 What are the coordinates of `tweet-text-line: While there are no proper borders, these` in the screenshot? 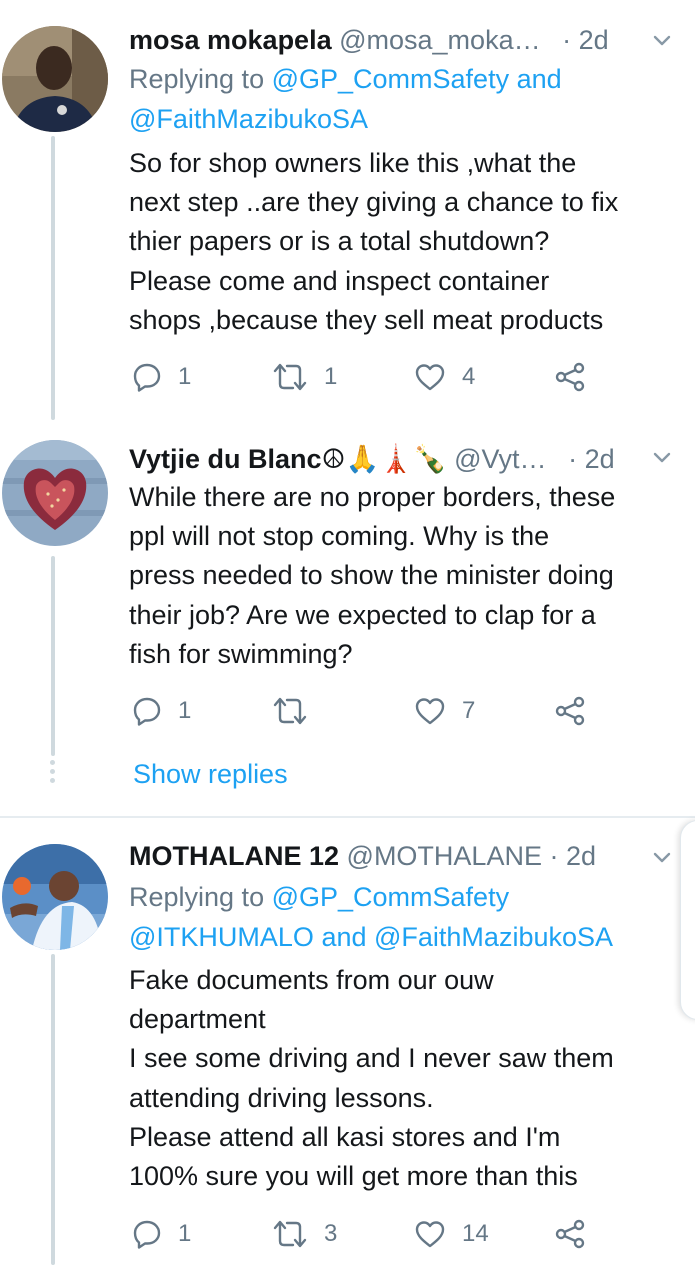 It's located at (372, 497).